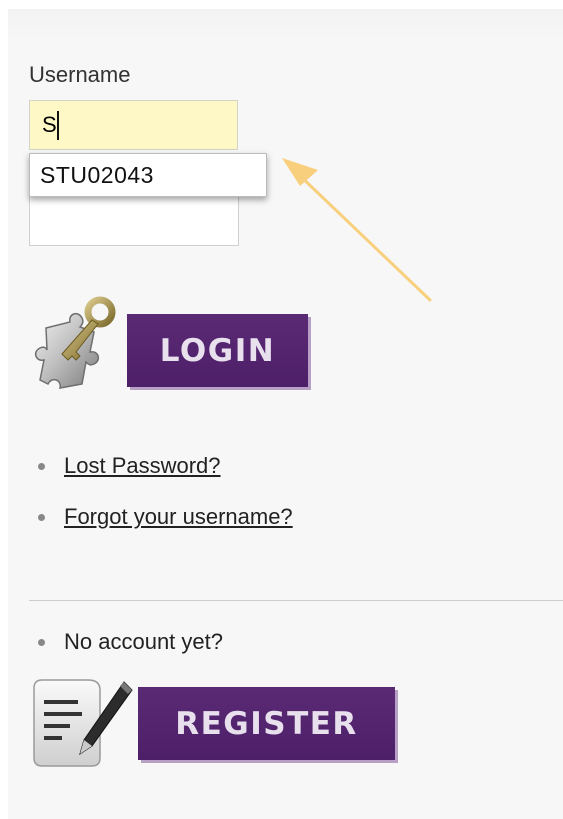 Image resolution: width=563 pixels, height=819 pixels. I want to click on autocomplete-suggestion: STU02043, so click(97, 175).